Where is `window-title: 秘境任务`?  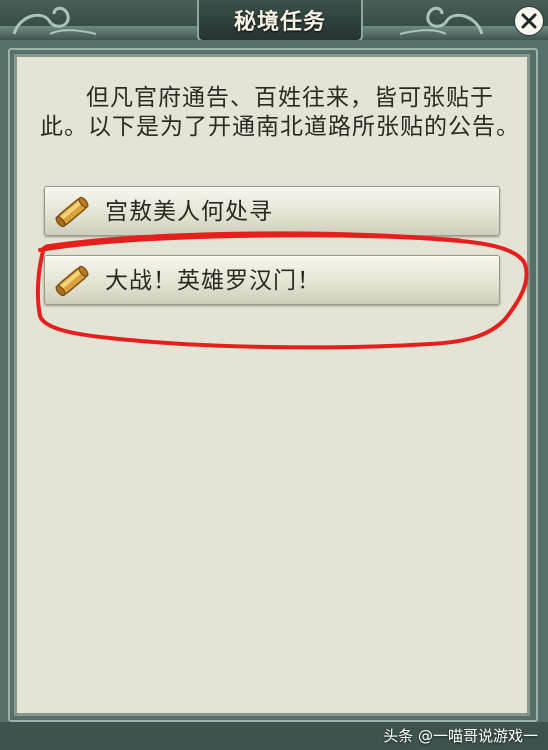
window-title: 秘境任务 is located at coordinates (279, 22).